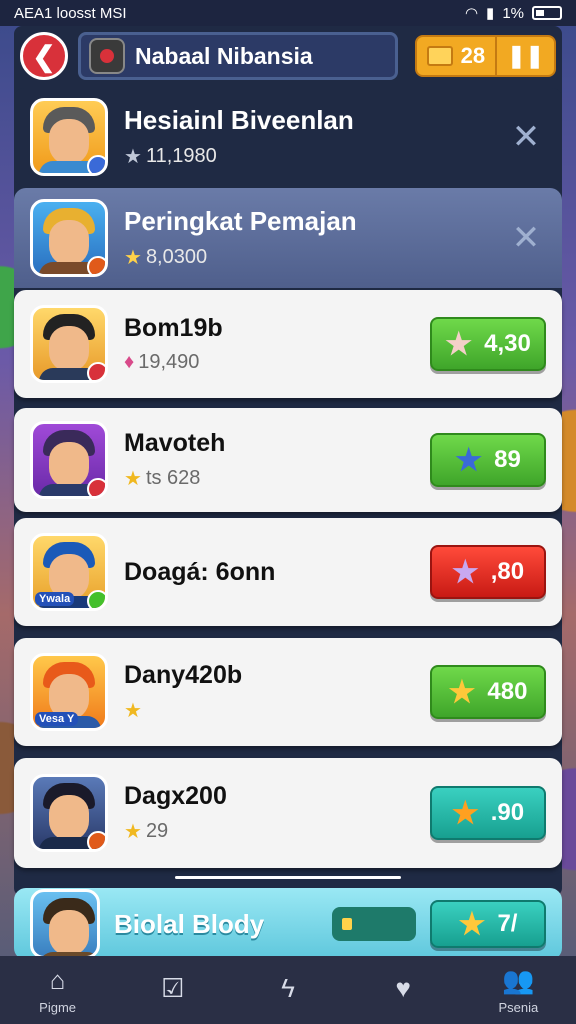 This screenshot has height=1024, width=576. What do you see at coordinates (173, 478) in the screenshot?
I see `player-points: ts 628` at bounding box center [173, 478].